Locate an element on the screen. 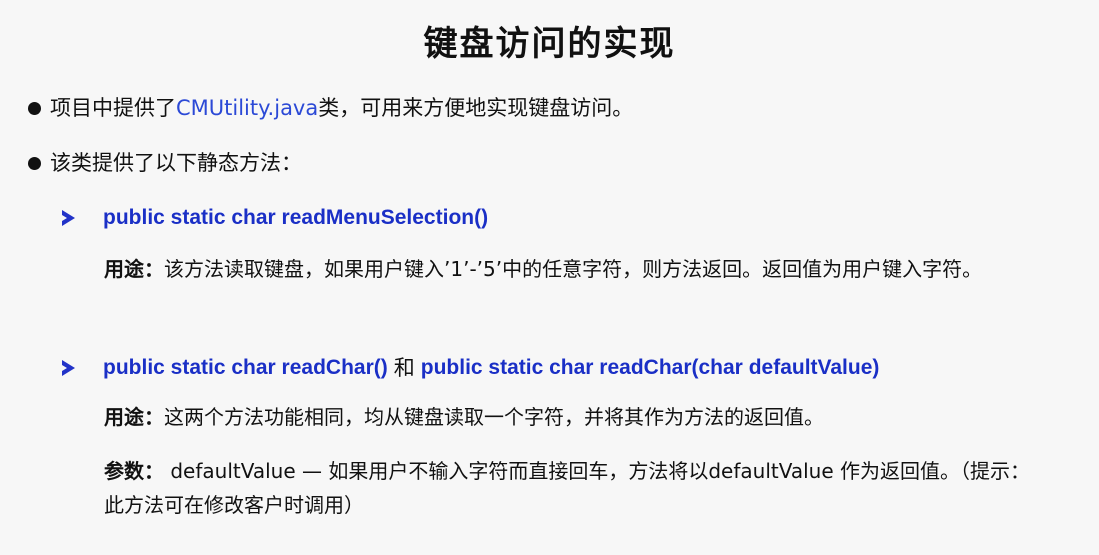  method-read-menu-selection: public static char readMenuSelection() is located at coordinates (275, 218).